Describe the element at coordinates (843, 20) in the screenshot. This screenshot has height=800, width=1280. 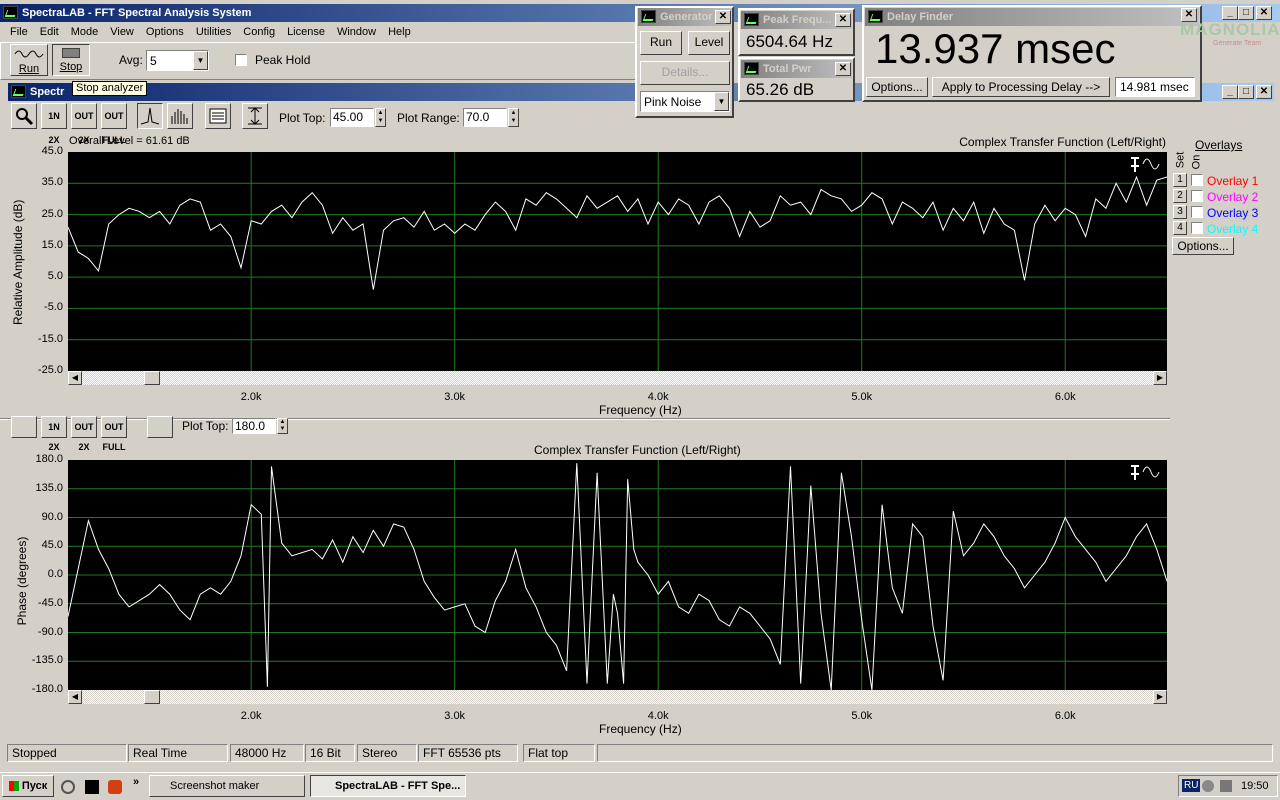
I see `peak-frequency-close-button: ✕` at that location.